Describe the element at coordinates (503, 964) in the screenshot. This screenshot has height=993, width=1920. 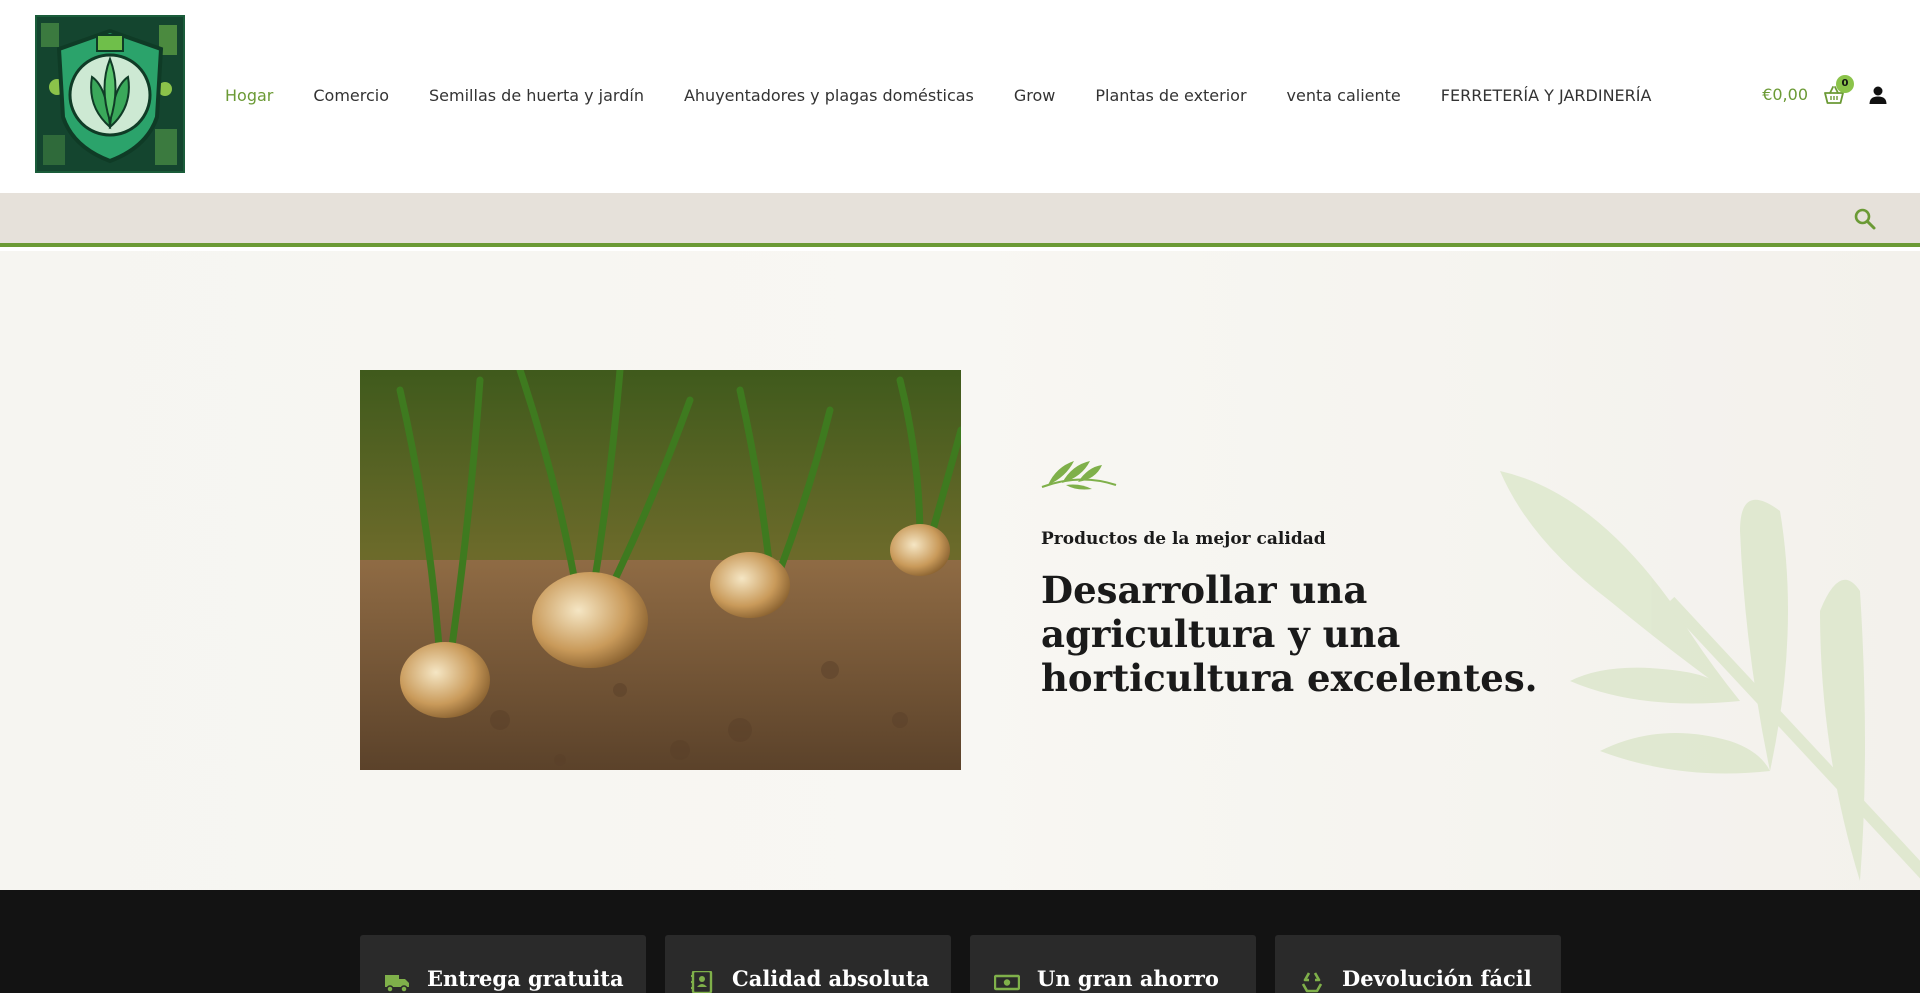
I see `feature-card-entrega: Entrega gratuita` at that location.